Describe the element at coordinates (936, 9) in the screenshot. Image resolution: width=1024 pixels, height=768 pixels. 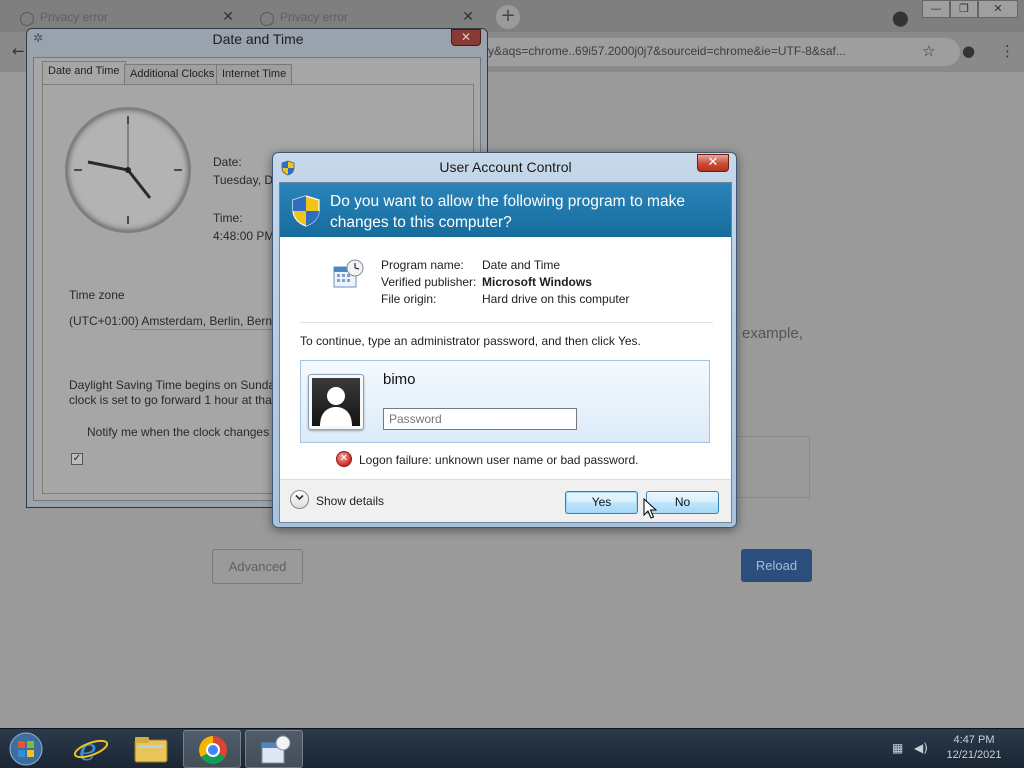
I see `minimize-button: —` at that location.